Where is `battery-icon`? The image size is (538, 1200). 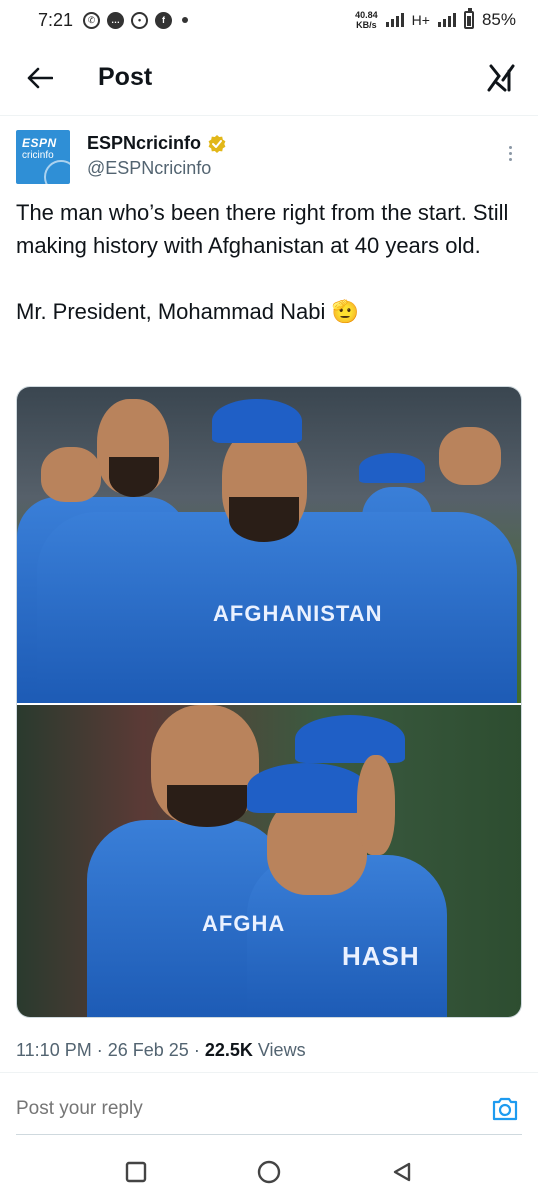 battery-icon is located at coordinates (468, 18).